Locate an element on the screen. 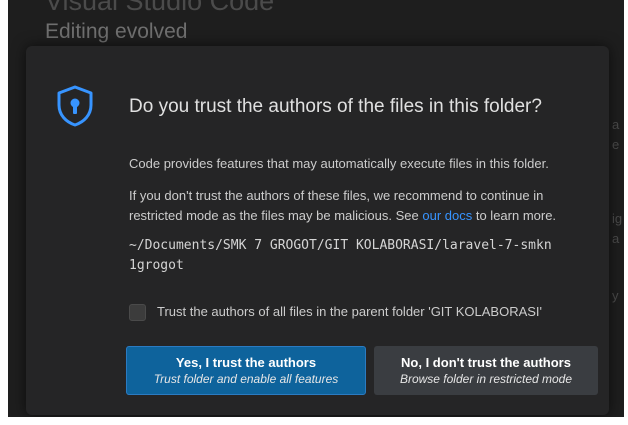 The height and width of the screenshot is (425, 628). docs-link: our docs is located at coordinates (447, 215).